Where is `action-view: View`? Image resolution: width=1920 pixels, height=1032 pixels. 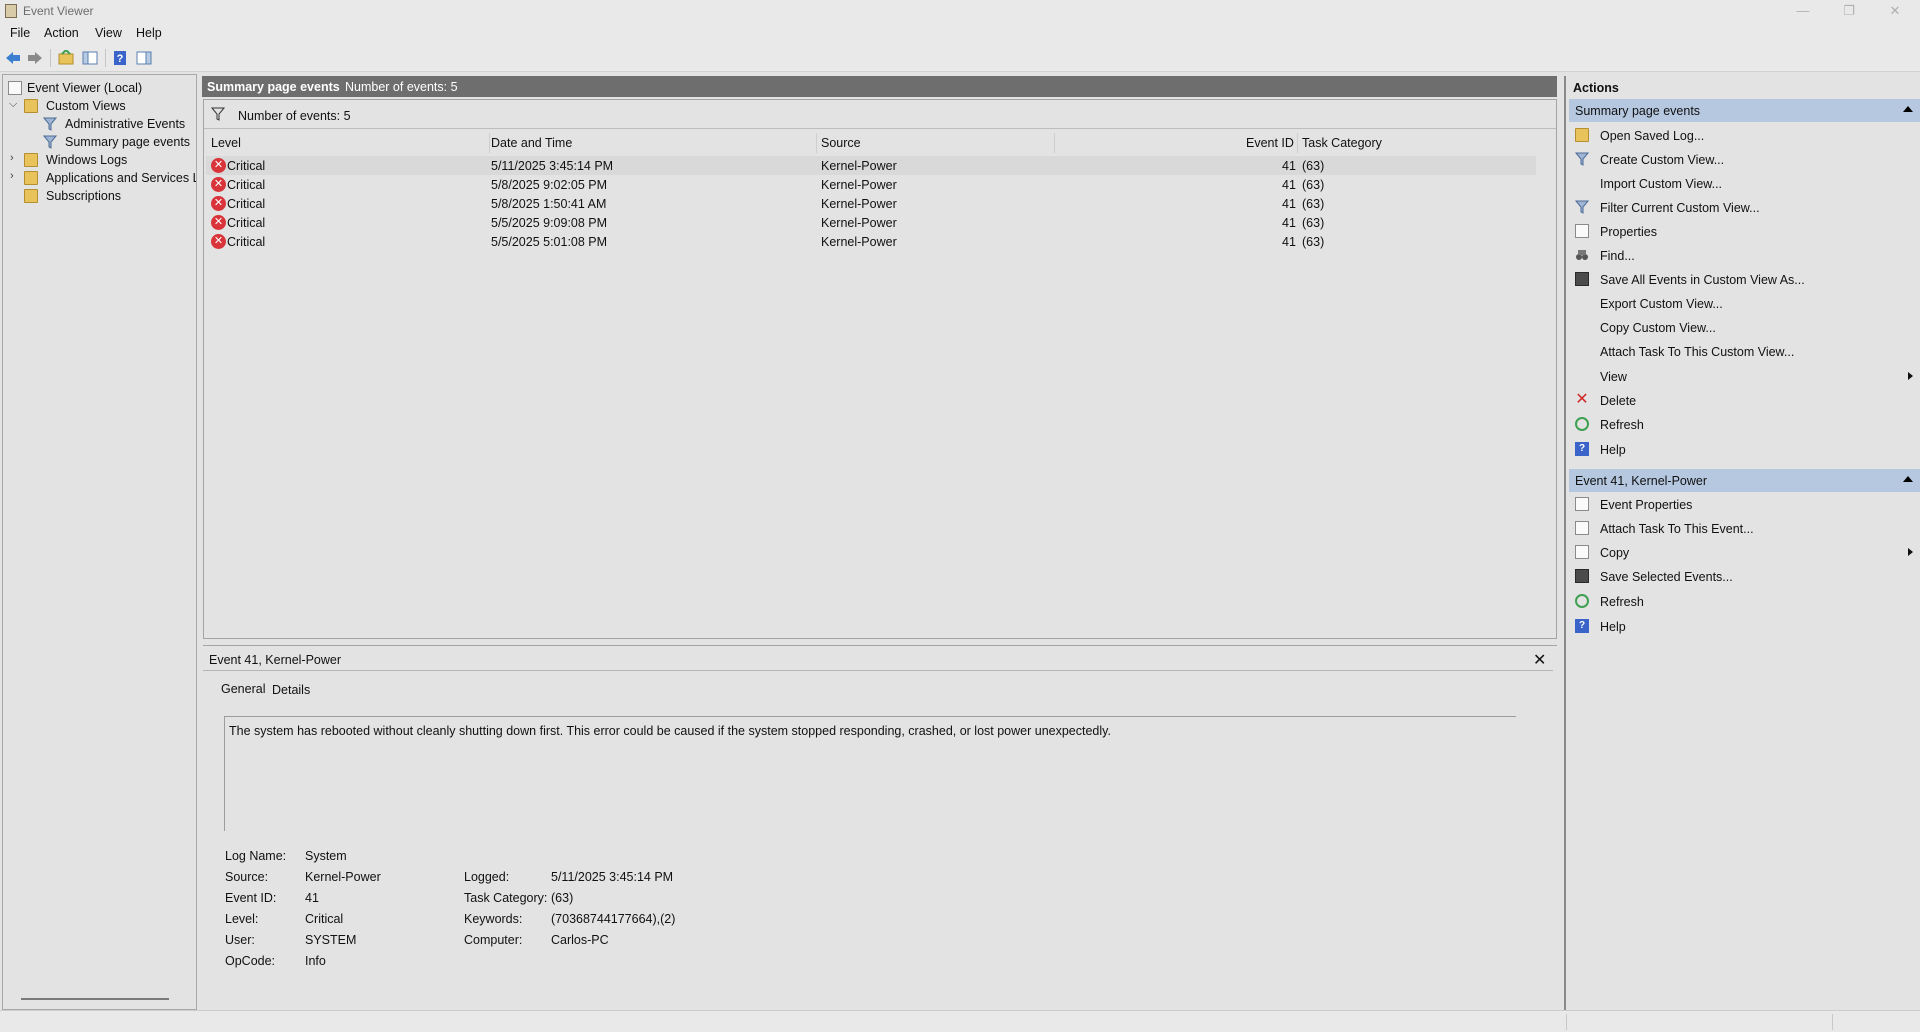 action-view: View is located at coordinates (1744, 376).